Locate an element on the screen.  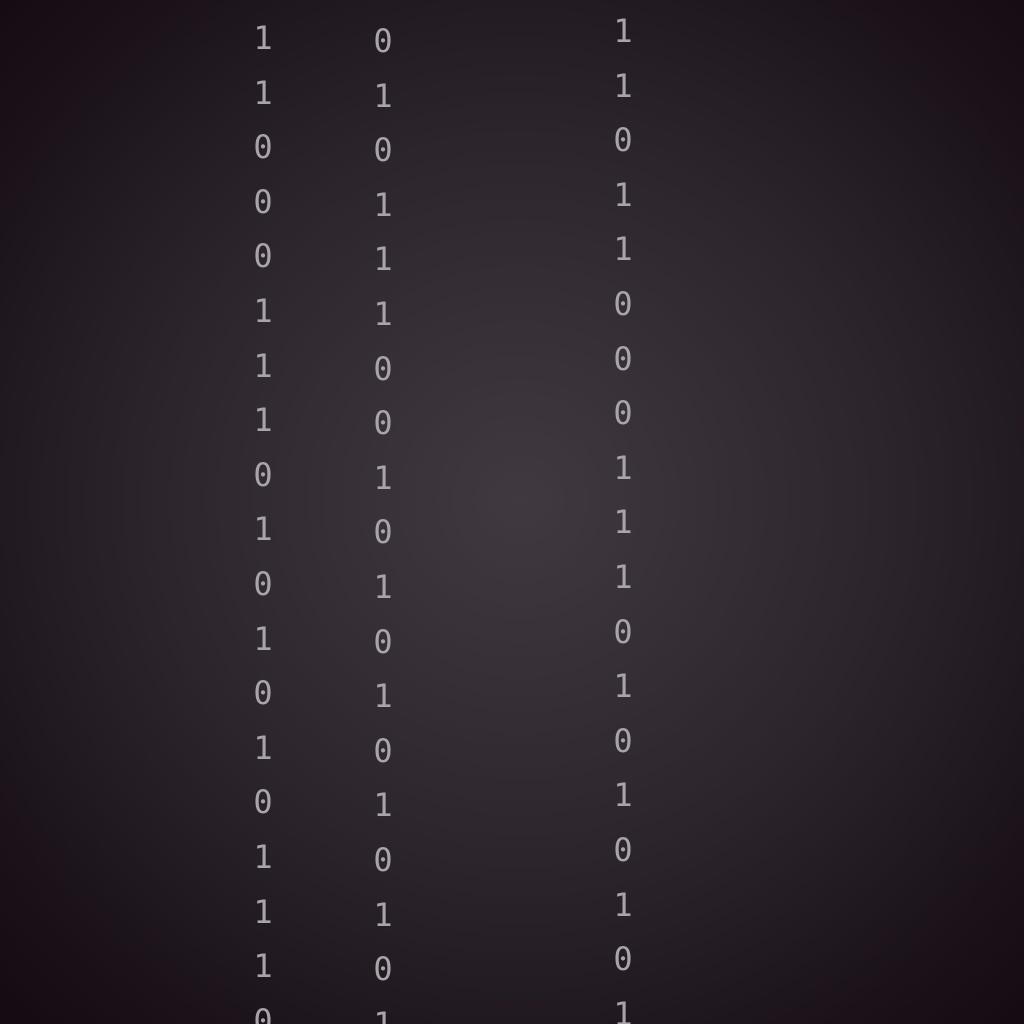
binary-column-3: 1 1 0 1 1 0 0 0 1 1 1 0 1 0 1 0 1 0 1 is located at coordinates (623, 514).